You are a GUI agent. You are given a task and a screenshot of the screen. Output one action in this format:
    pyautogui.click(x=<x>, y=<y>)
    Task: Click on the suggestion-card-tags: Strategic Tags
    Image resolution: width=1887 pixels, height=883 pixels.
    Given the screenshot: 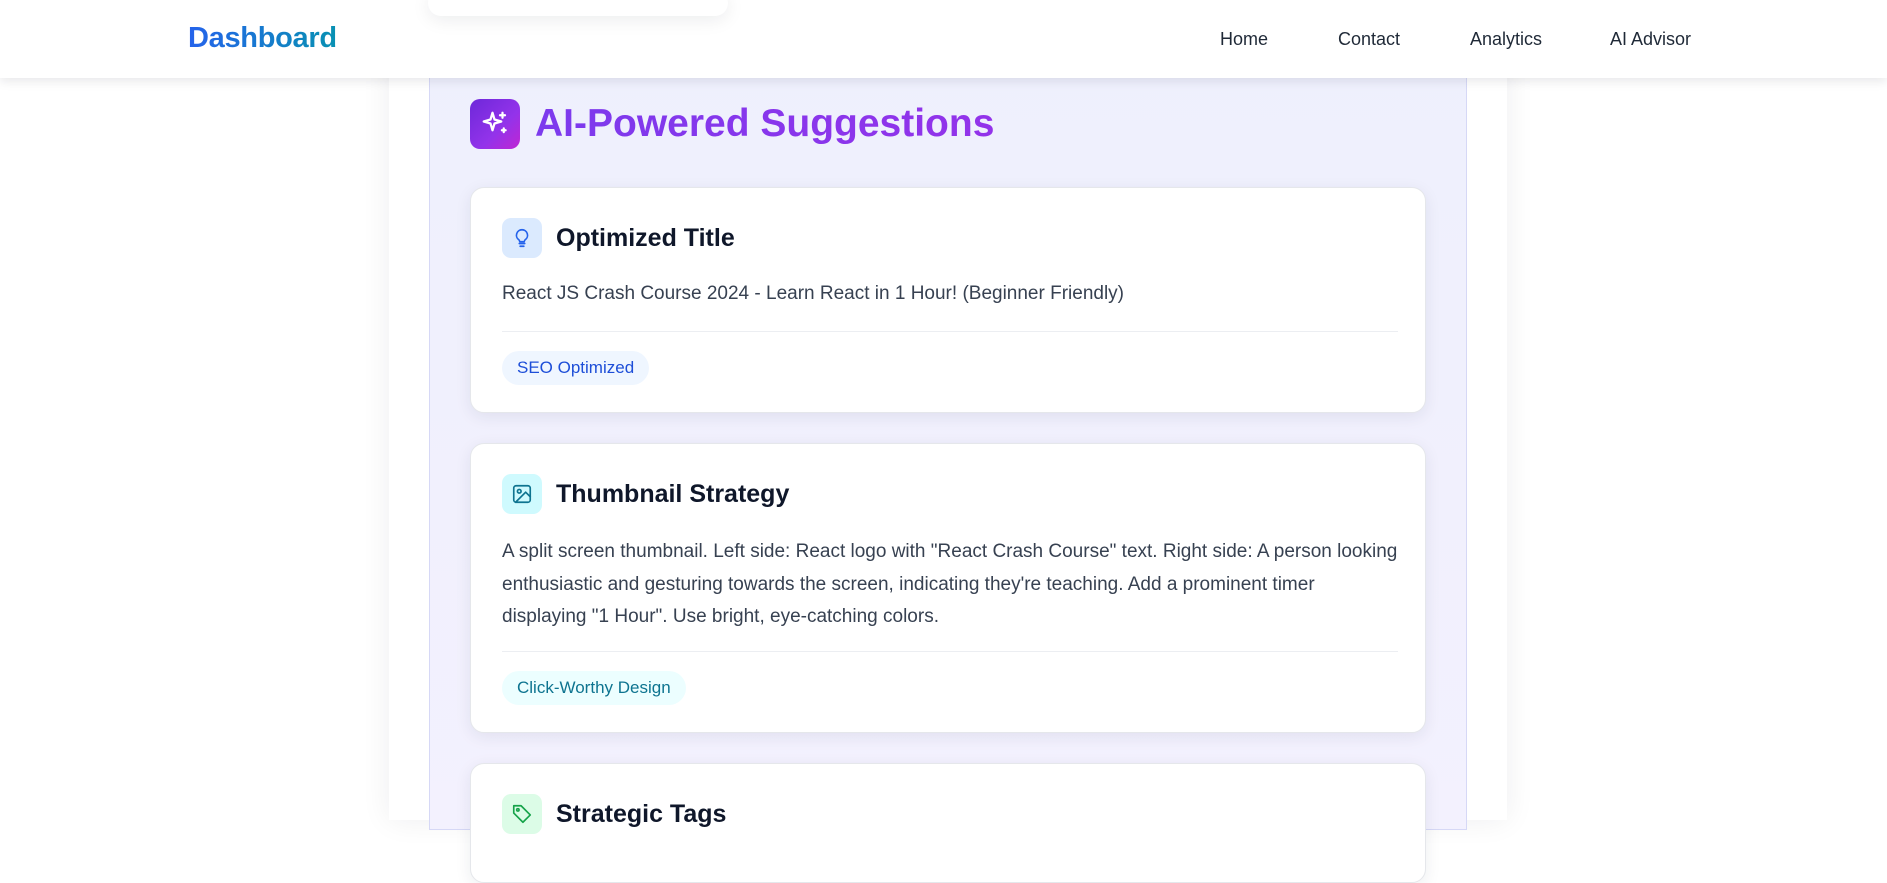 What is the action you would take?
    pyautogui.click(x=948, y=823)
    